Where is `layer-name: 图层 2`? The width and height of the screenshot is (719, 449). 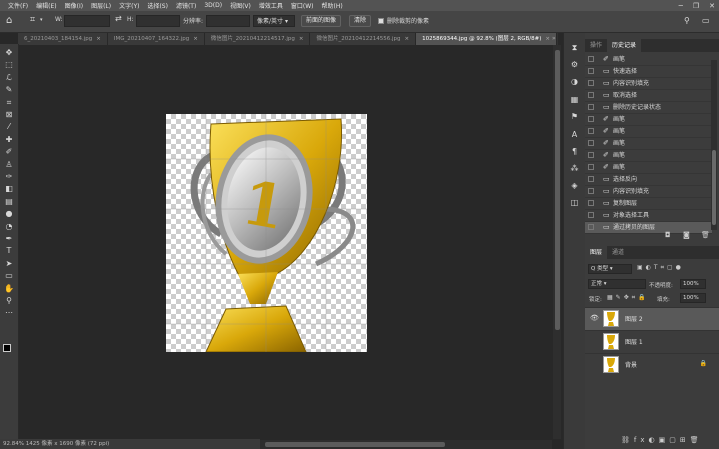 layer-name: 图层 2 is located at coordinates (634, 318).